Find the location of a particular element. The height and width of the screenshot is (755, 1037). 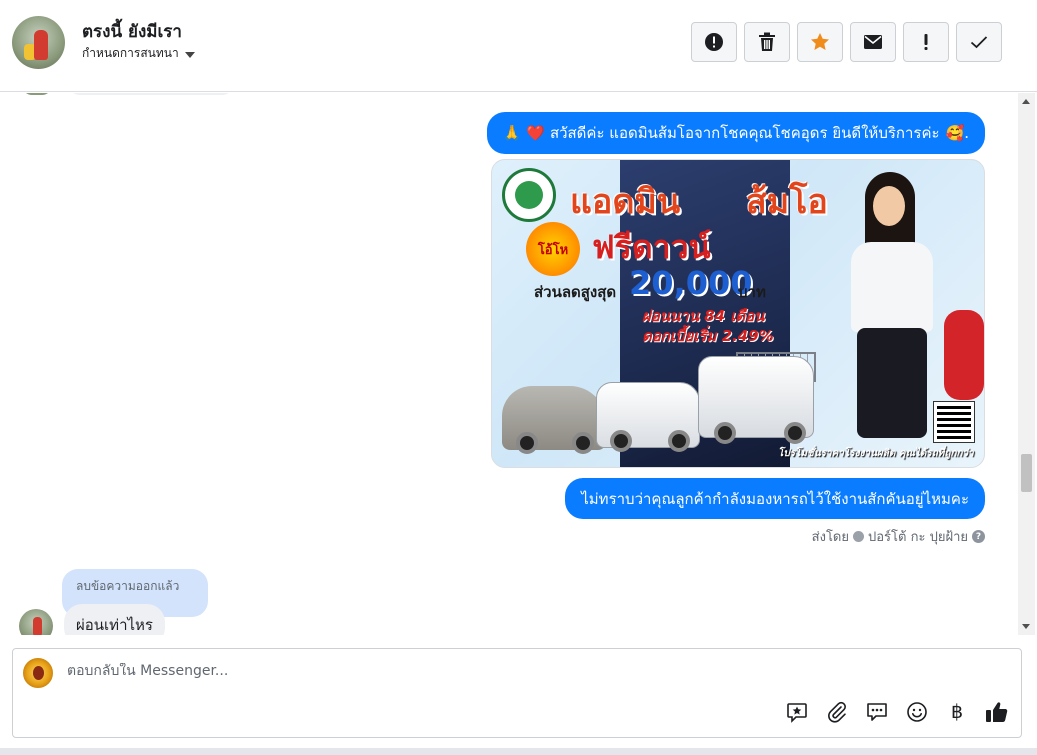

incoming-message: ผ่อนเท่าไหร is located at coordinates (114, 619).